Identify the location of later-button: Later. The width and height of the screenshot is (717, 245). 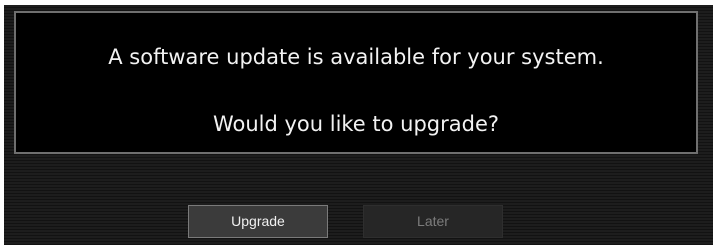
(433, 221).